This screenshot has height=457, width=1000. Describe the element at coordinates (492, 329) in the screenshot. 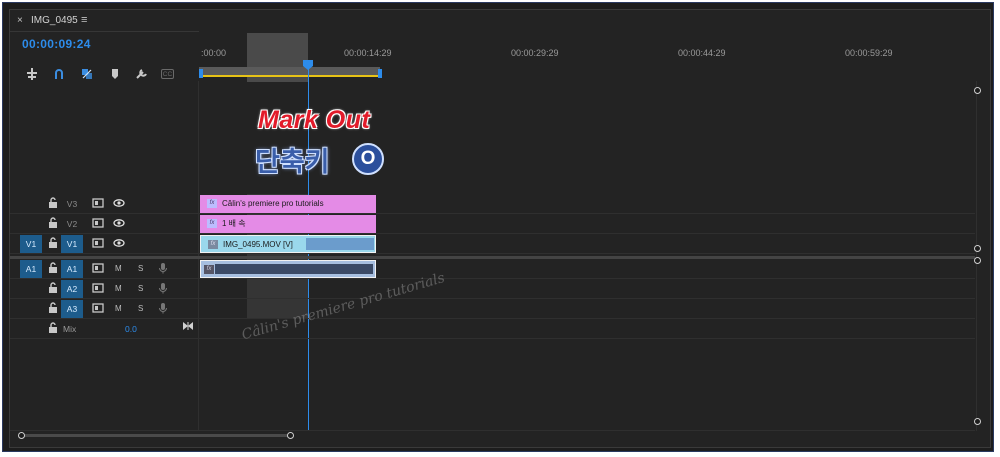

I see `mix-track-row` at that location.